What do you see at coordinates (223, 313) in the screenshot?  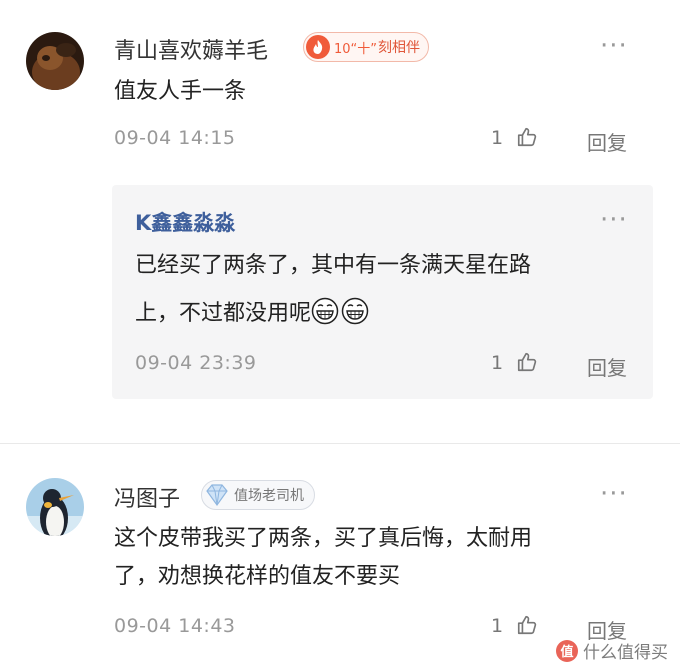 I see `reply-1-text-line-2: 上，不过都没用呢` at bounding box center [223, 313].